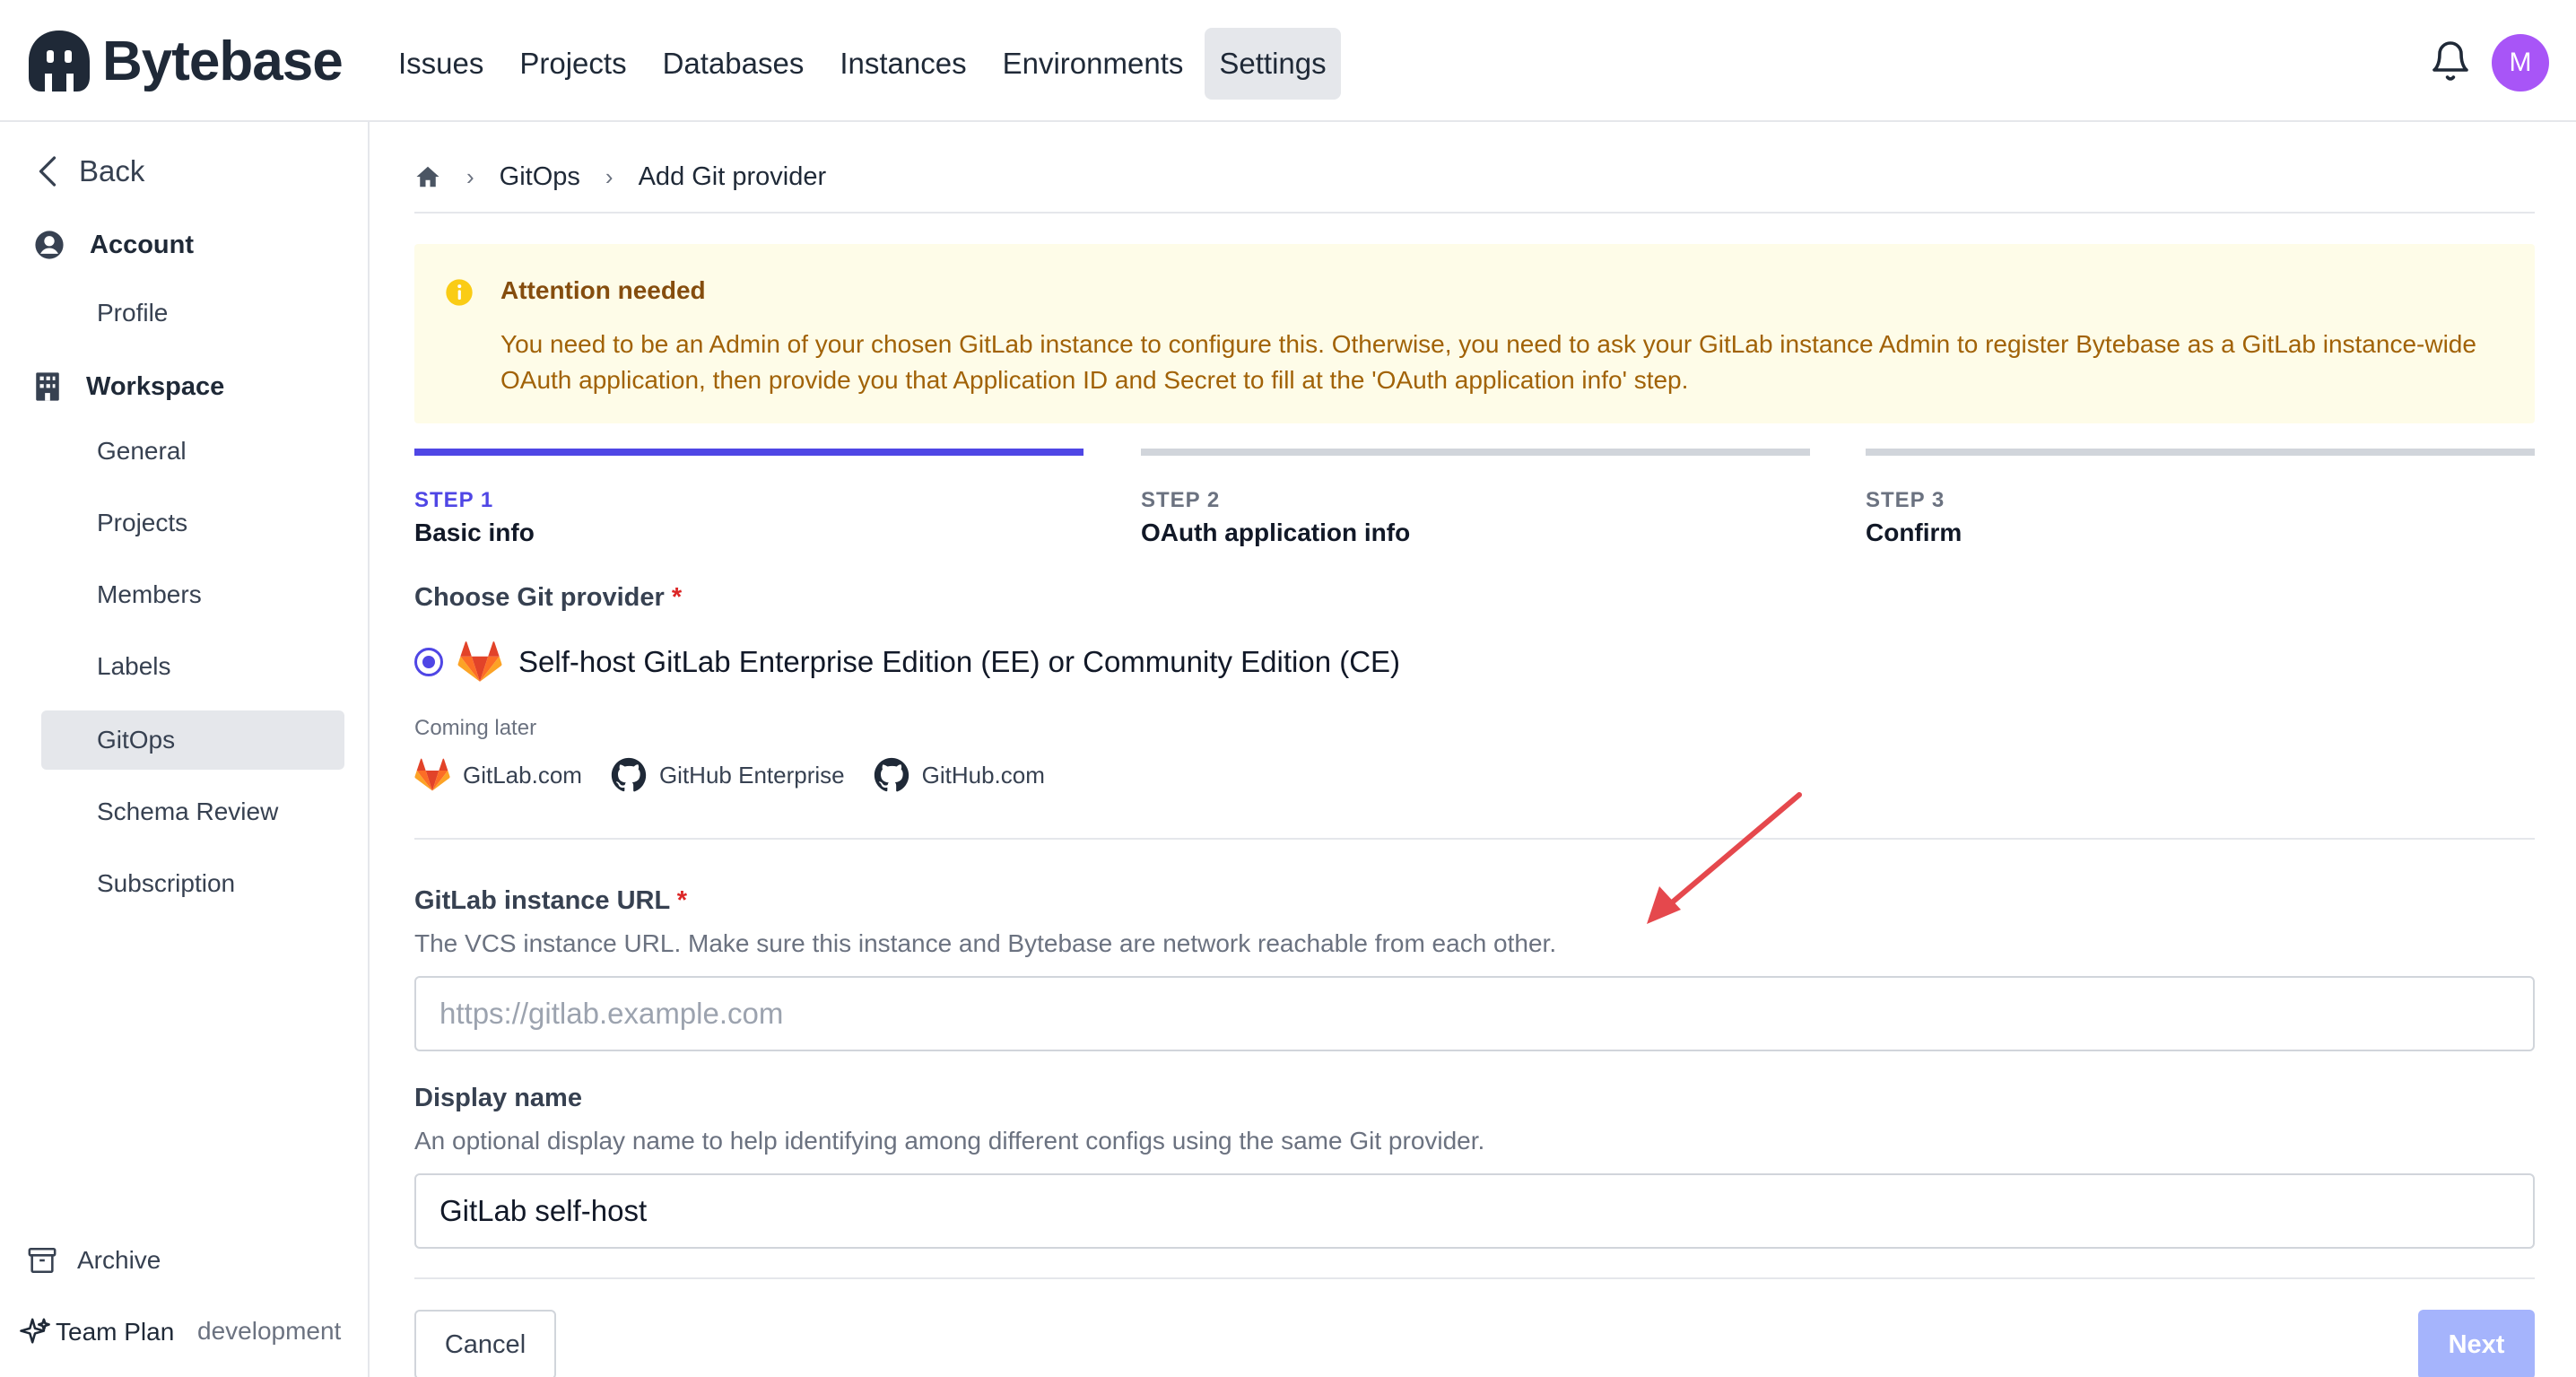 The image size is (2576, 1377). What do you see at coordinates (49, 245) in the screenshot?
I see `user-circle-icon` at bounding box center [49, 245].